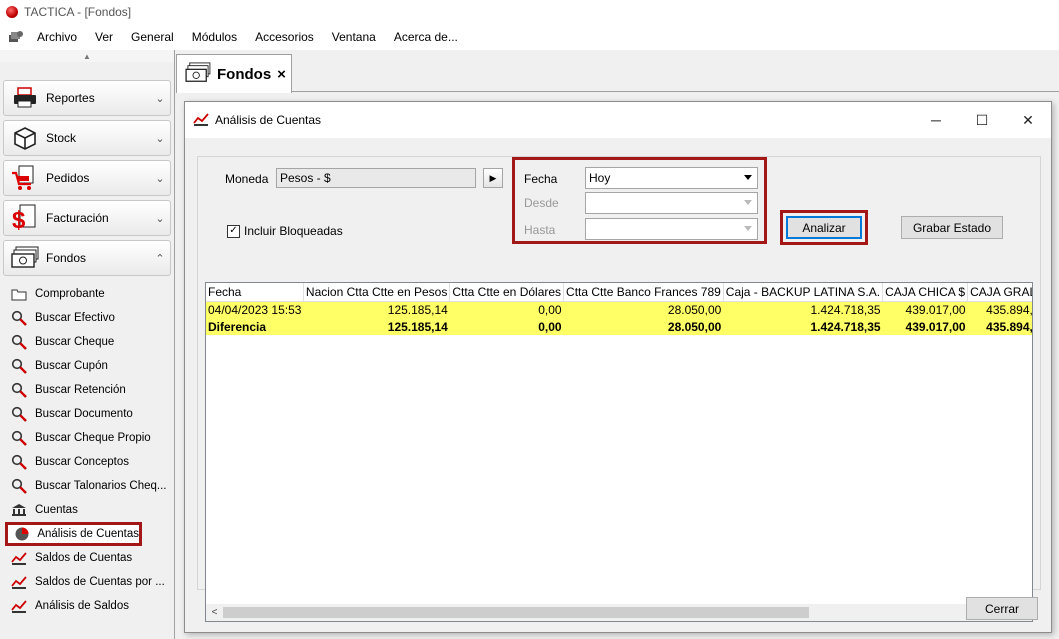  Describe the element at coordinates (78, 12) in the screenshot. I see `window-title: TACTICA - [Fondos]` at that location.